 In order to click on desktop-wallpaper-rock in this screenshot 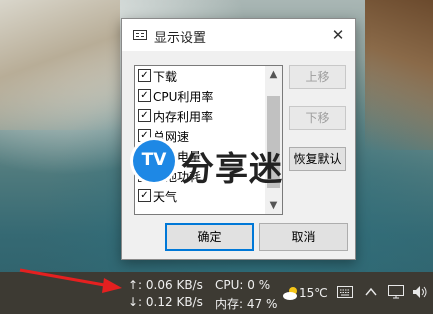, I will do `click(399, 75)`.